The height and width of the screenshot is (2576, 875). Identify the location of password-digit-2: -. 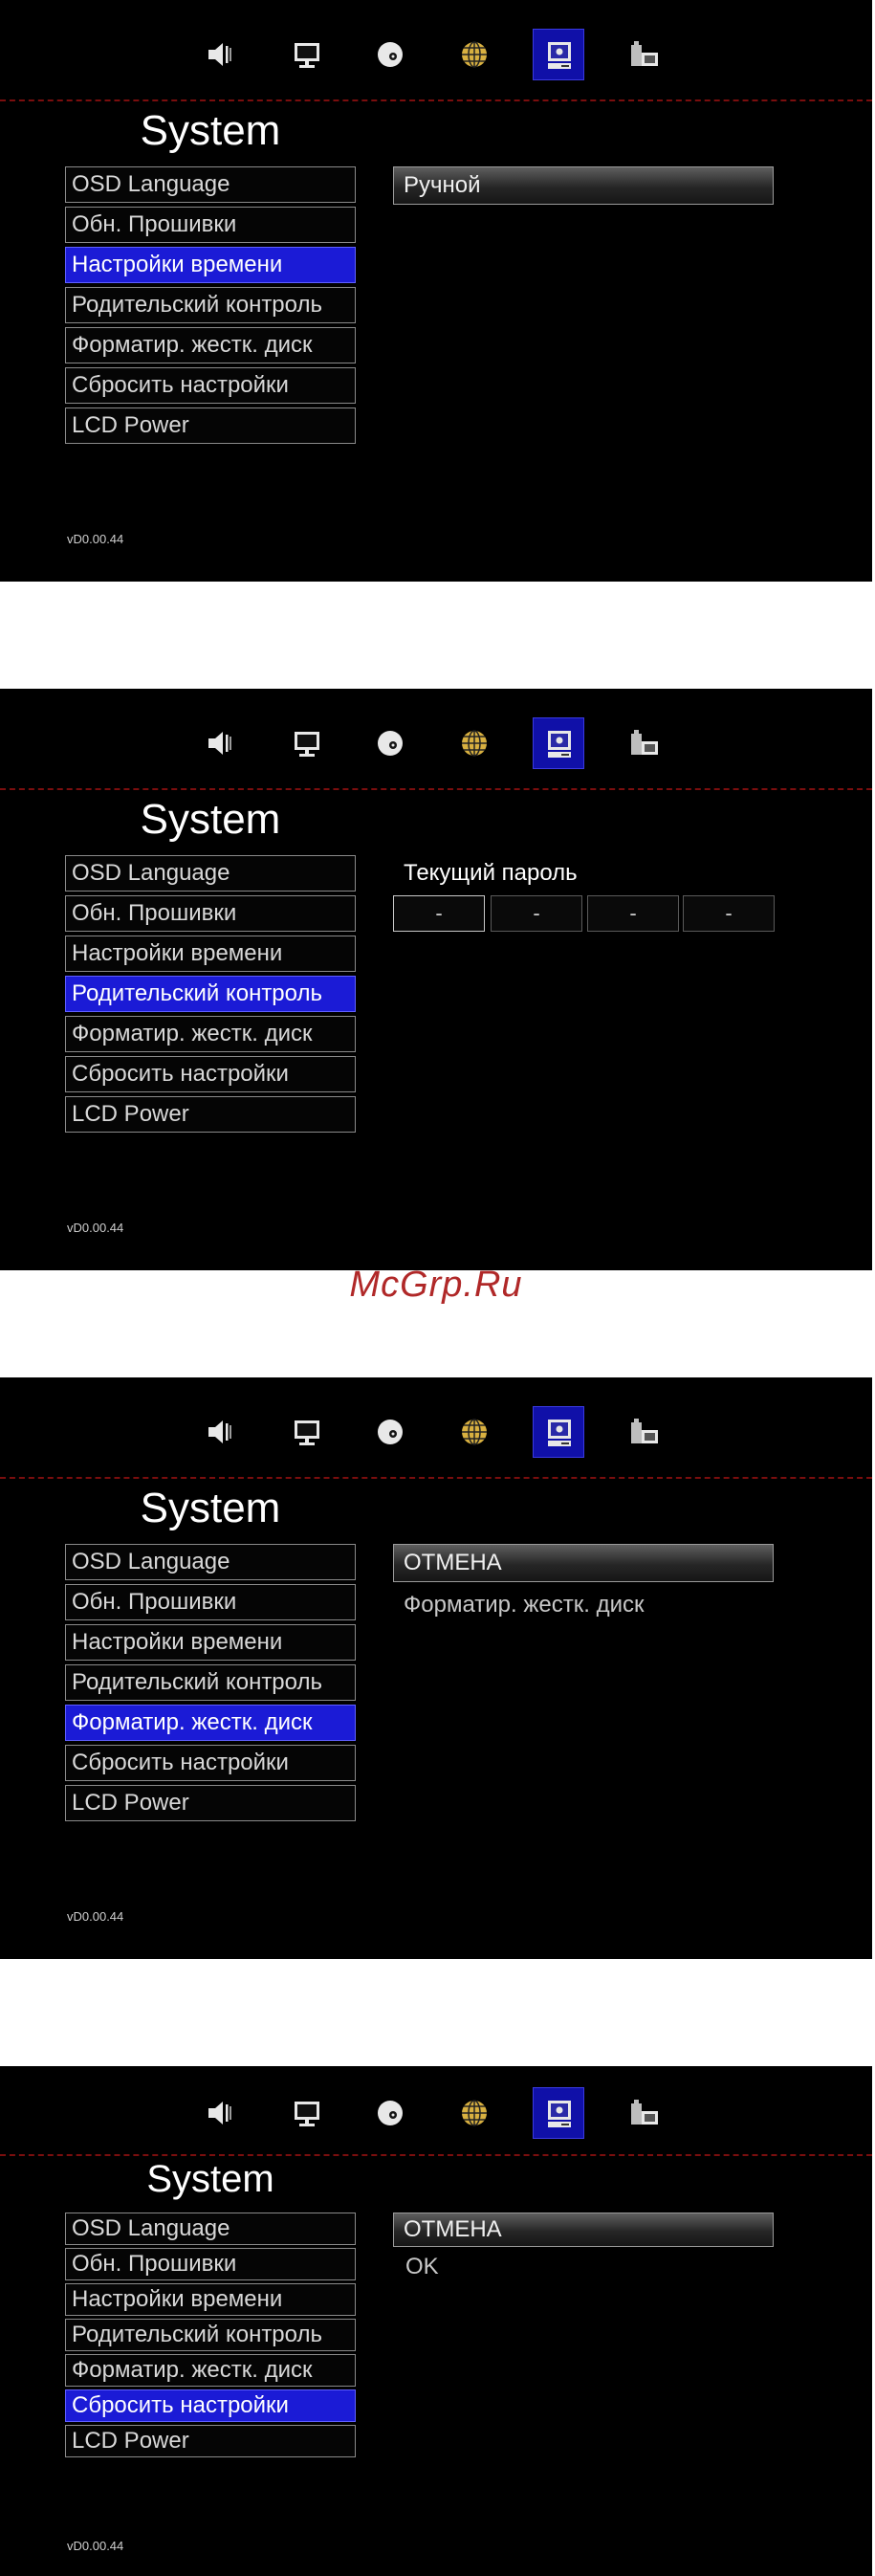
(536, 914).